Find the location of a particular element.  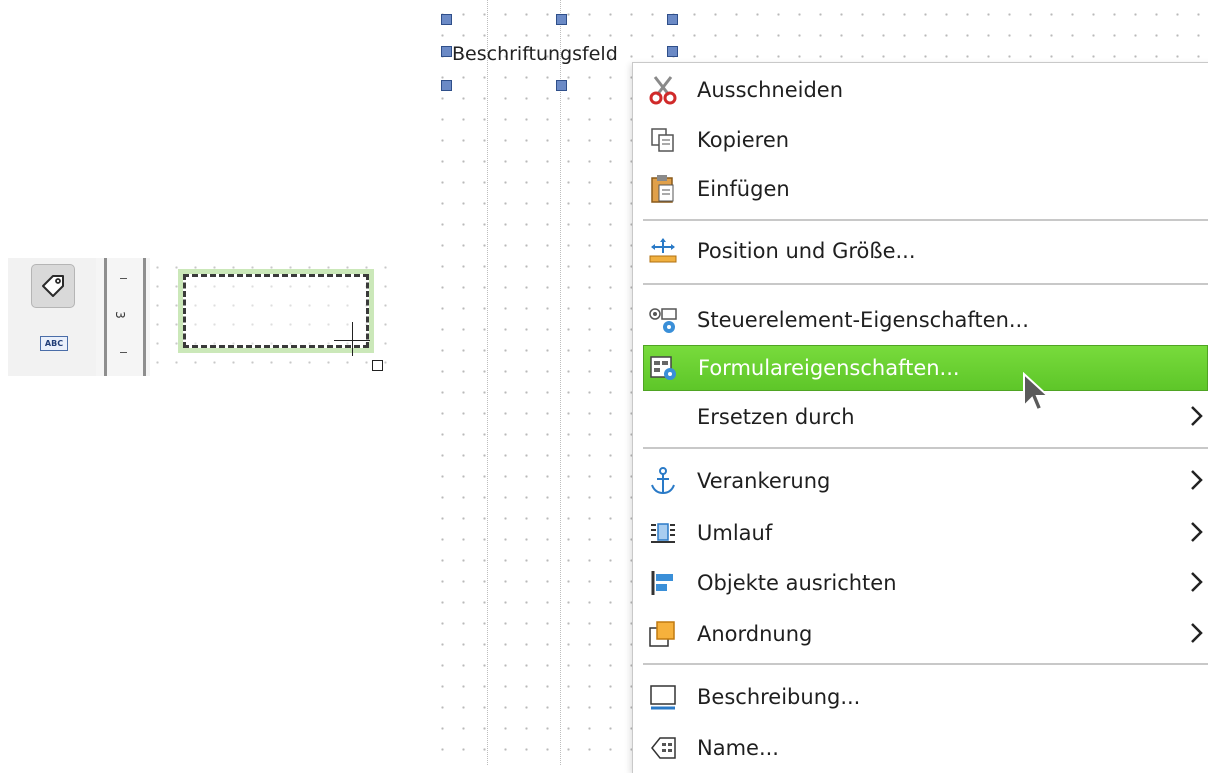

abc-text-icon: ABC is located at coordinates (54, 343).